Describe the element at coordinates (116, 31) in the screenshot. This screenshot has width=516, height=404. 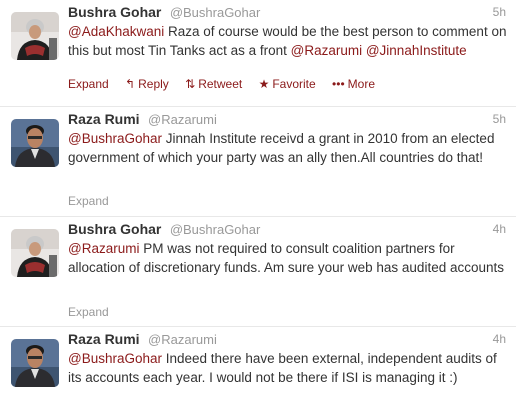
I see `mention-link: @AdaKhakwani` at that location.